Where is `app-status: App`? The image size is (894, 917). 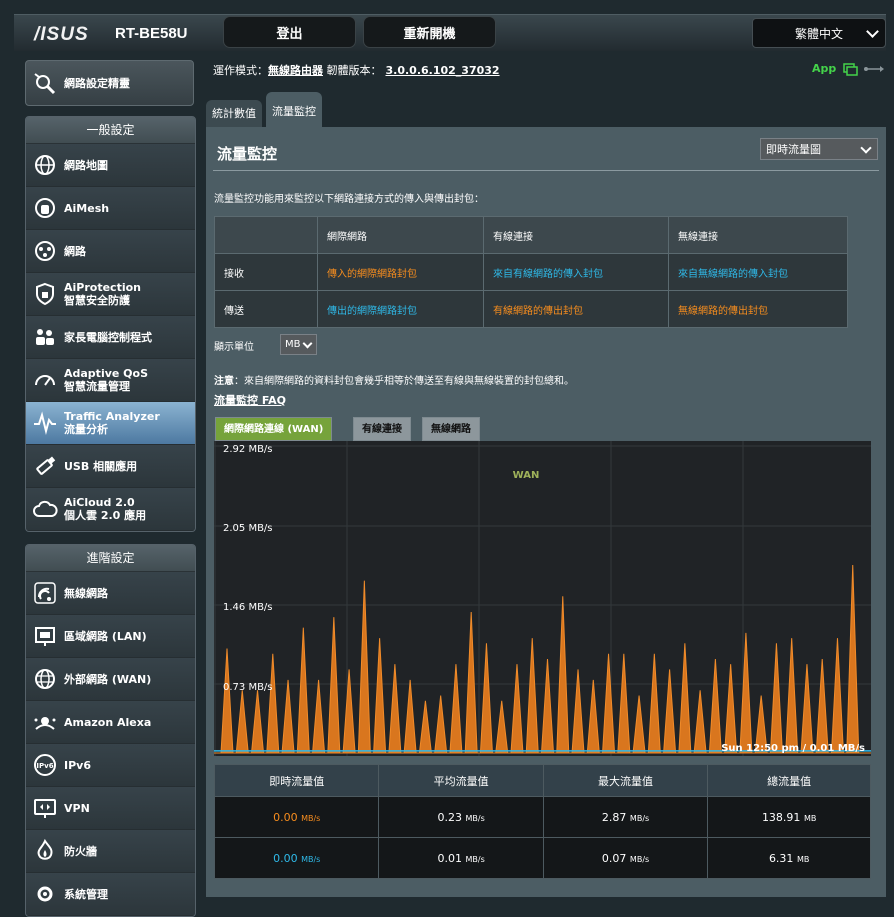
app-status: App is located at coordinates (849, 69).